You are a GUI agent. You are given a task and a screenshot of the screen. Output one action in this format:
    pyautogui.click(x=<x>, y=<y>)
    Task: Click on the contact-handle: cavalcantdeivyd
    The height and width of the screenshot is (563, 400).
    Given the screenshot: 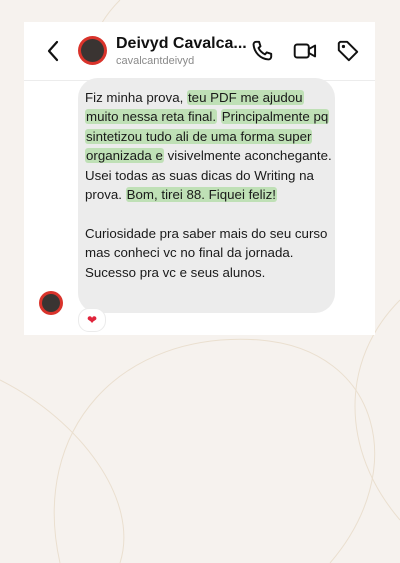 What is the action you would take?
    pyautogui.click(x=155, y=61)
    